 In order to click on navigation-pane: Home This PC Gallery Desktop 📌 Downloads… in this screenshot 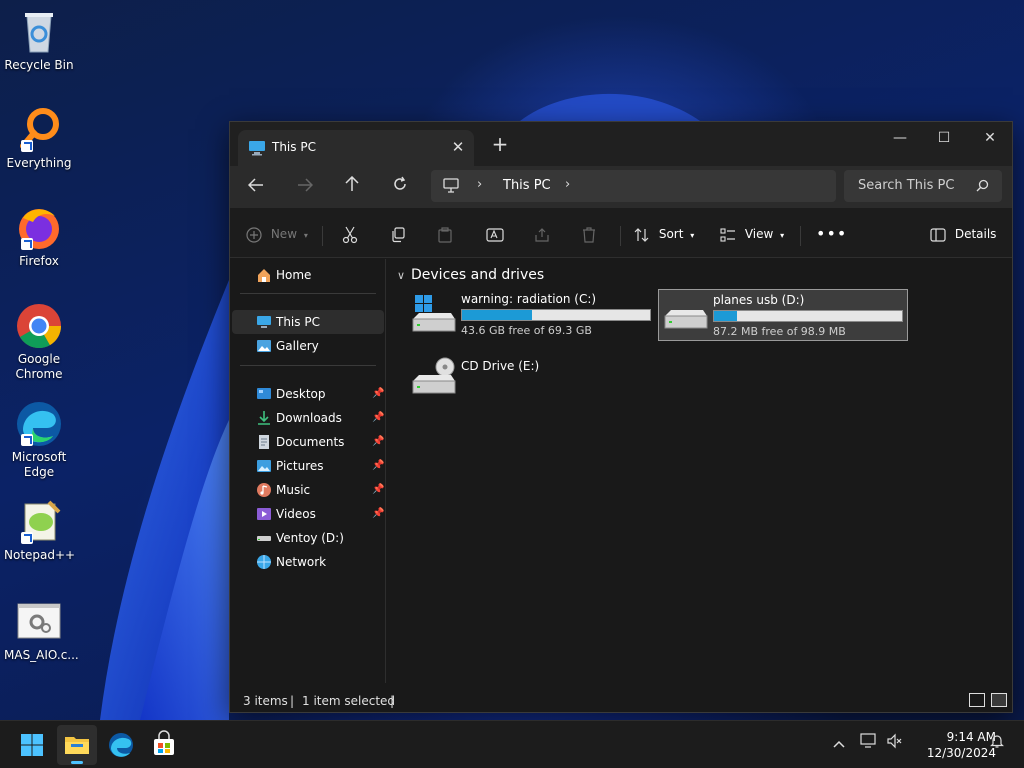, I will do `click(308, 471)`.